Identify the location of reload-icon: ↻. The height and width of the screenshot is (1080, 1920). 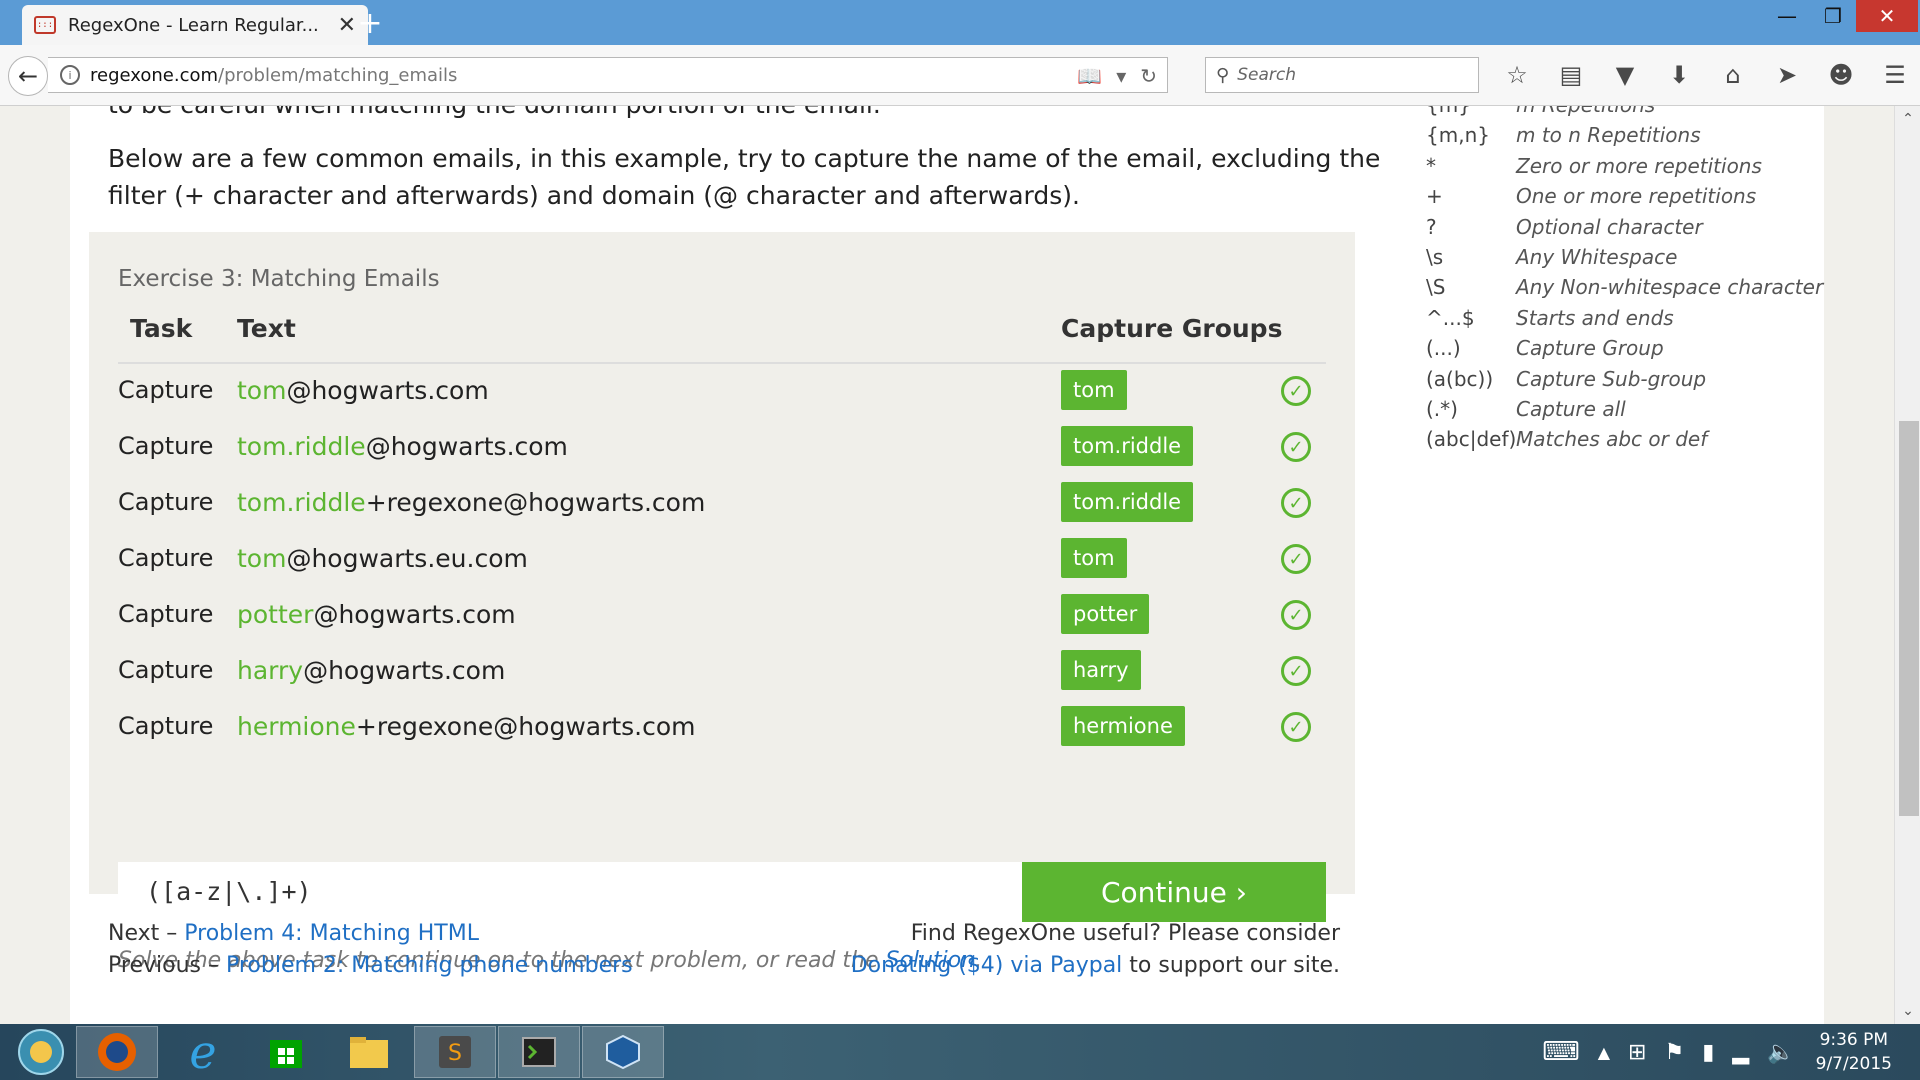
(1148, 76).